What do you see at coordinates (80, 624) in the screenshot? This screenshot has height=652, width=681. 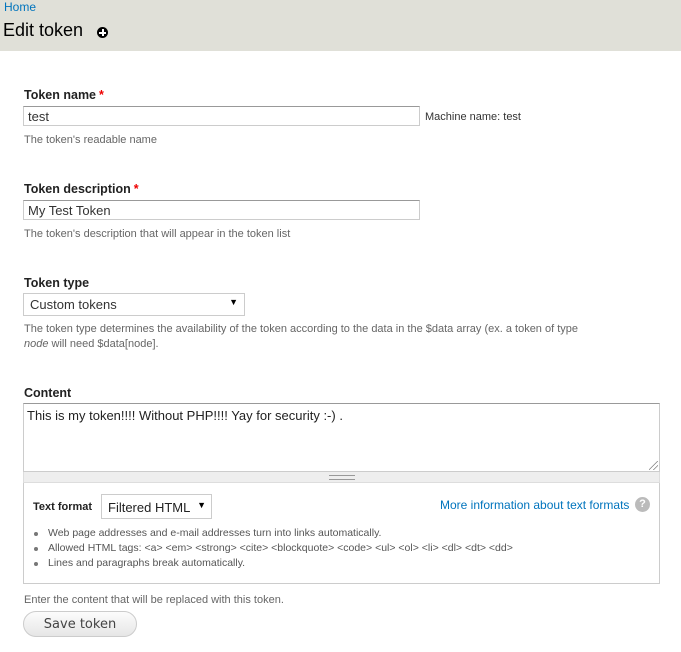 I see `save-token-button: Save token` at bounding box center [80, 624].